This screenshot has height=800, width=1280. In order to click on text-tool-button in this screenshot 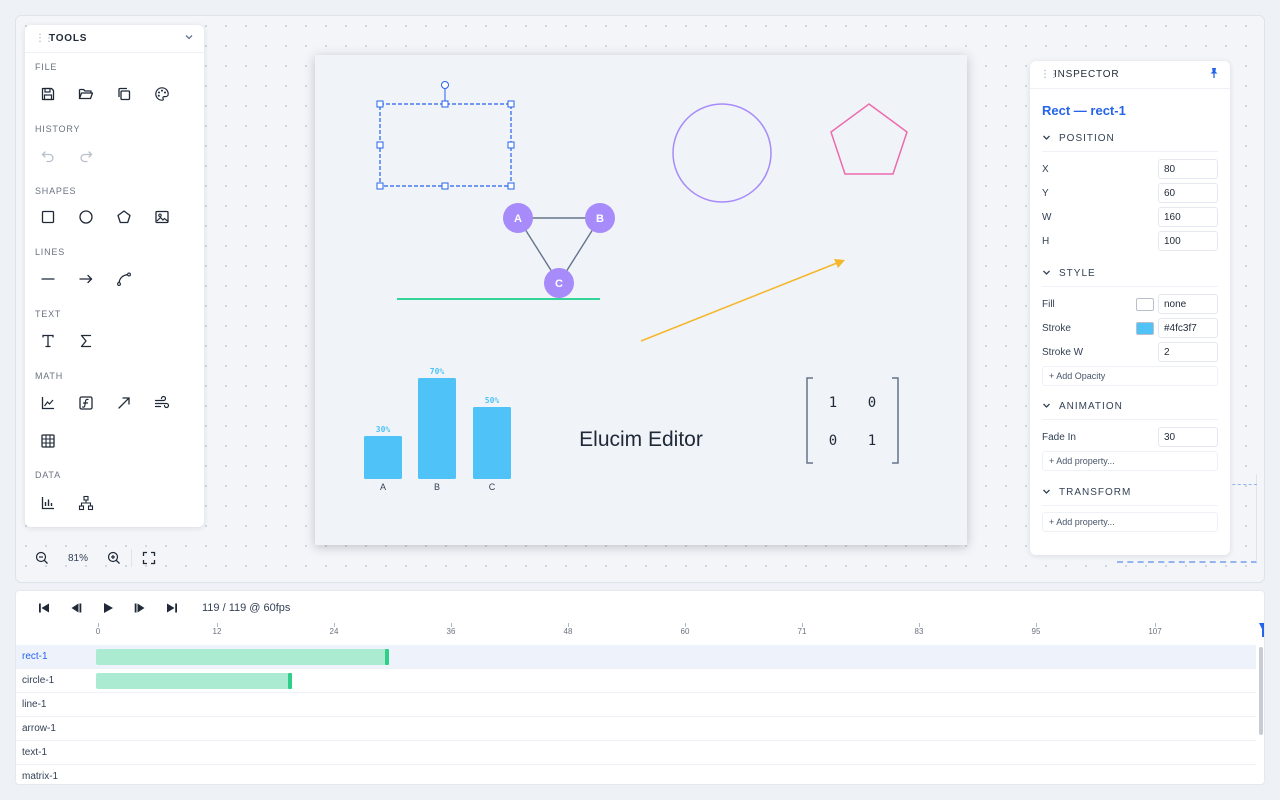, I will do `click(48, 341)`.